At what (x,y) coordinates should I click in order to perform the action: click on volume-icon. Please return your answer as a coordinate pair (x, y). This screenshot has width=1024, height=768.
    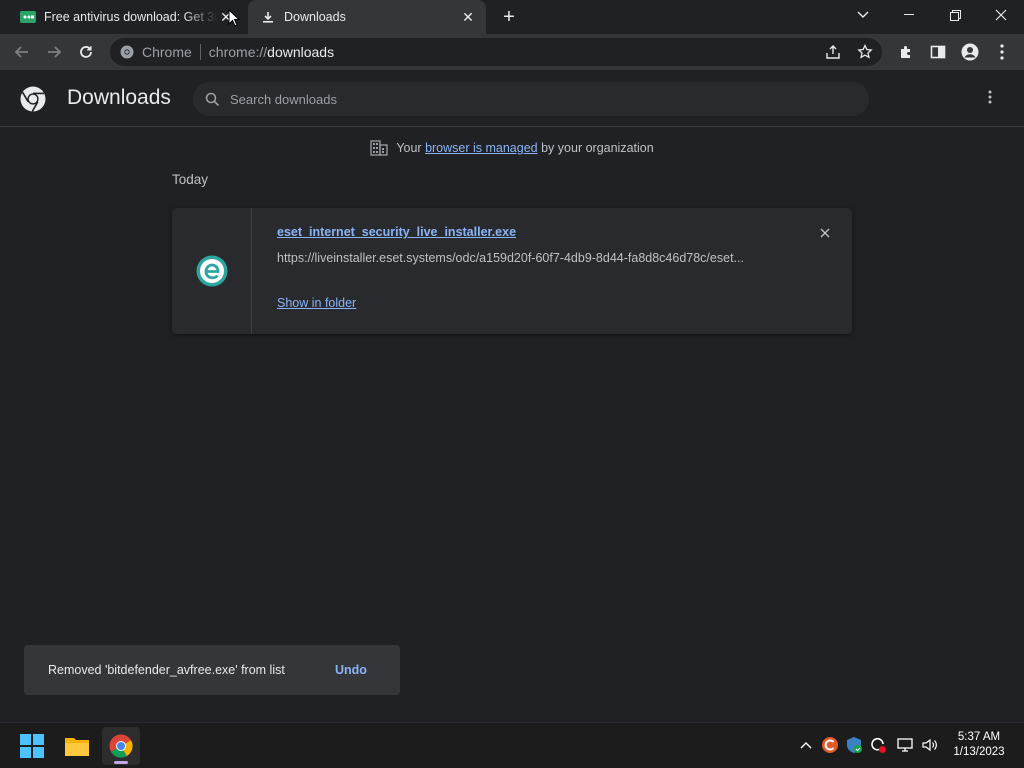
    Looking at the image, I should click on (930, 745).